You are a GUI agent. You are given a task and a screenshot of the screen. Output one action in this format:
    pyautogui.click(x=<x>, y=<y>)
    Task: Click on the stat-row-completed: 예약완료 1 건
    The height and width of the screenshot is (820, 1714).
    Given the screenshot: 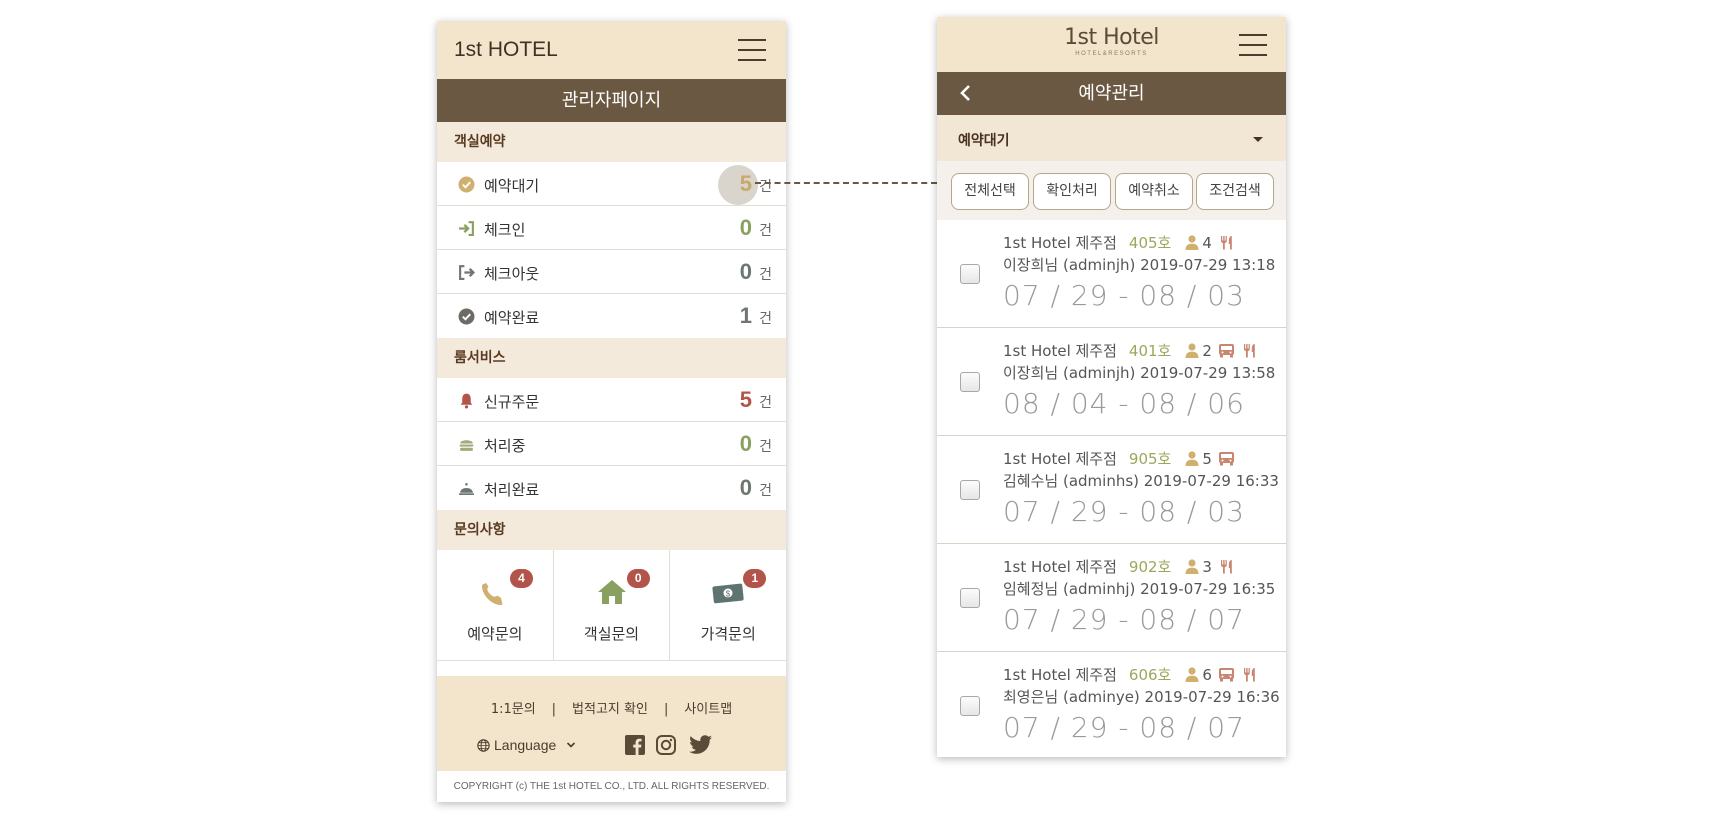 What is the action you would take?
    pyautogui.click(x=611, y=316)
    